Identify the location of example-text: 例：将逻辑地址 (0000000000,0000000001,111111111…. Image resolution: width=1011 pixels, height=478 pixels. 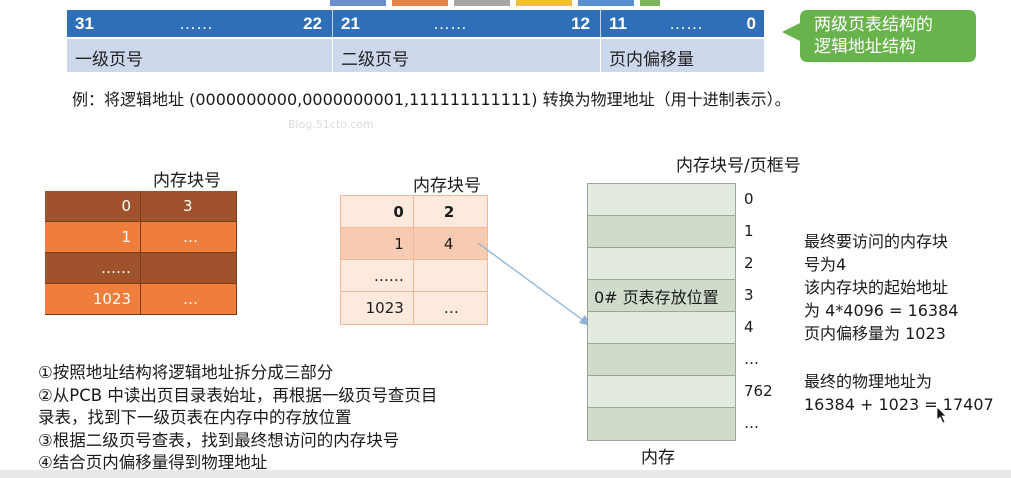
(431, 99).